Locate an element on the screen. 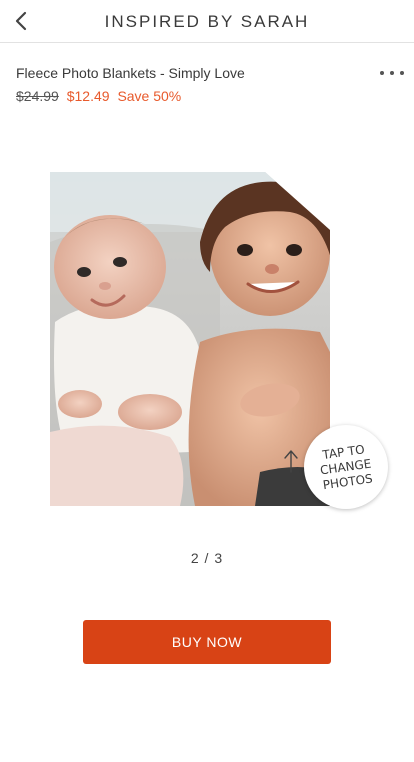  page-title: INSPIRED BY SARAH is located at coordinates (207, 21).